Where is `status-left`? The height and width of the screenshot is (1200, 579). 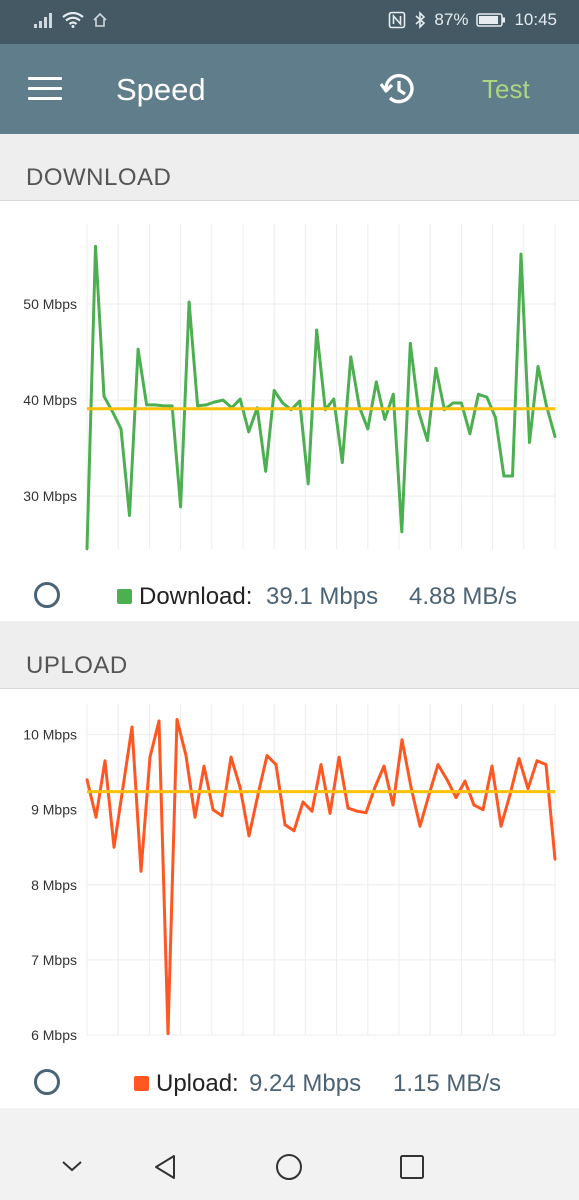 status-left is located at coordinates (71, 20).